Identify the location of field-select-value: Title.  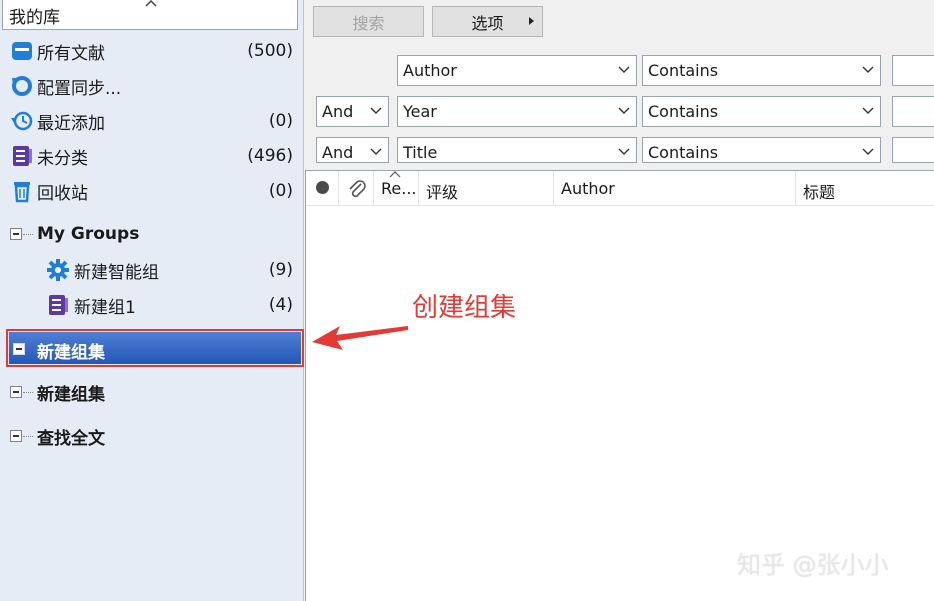
(420, 152).